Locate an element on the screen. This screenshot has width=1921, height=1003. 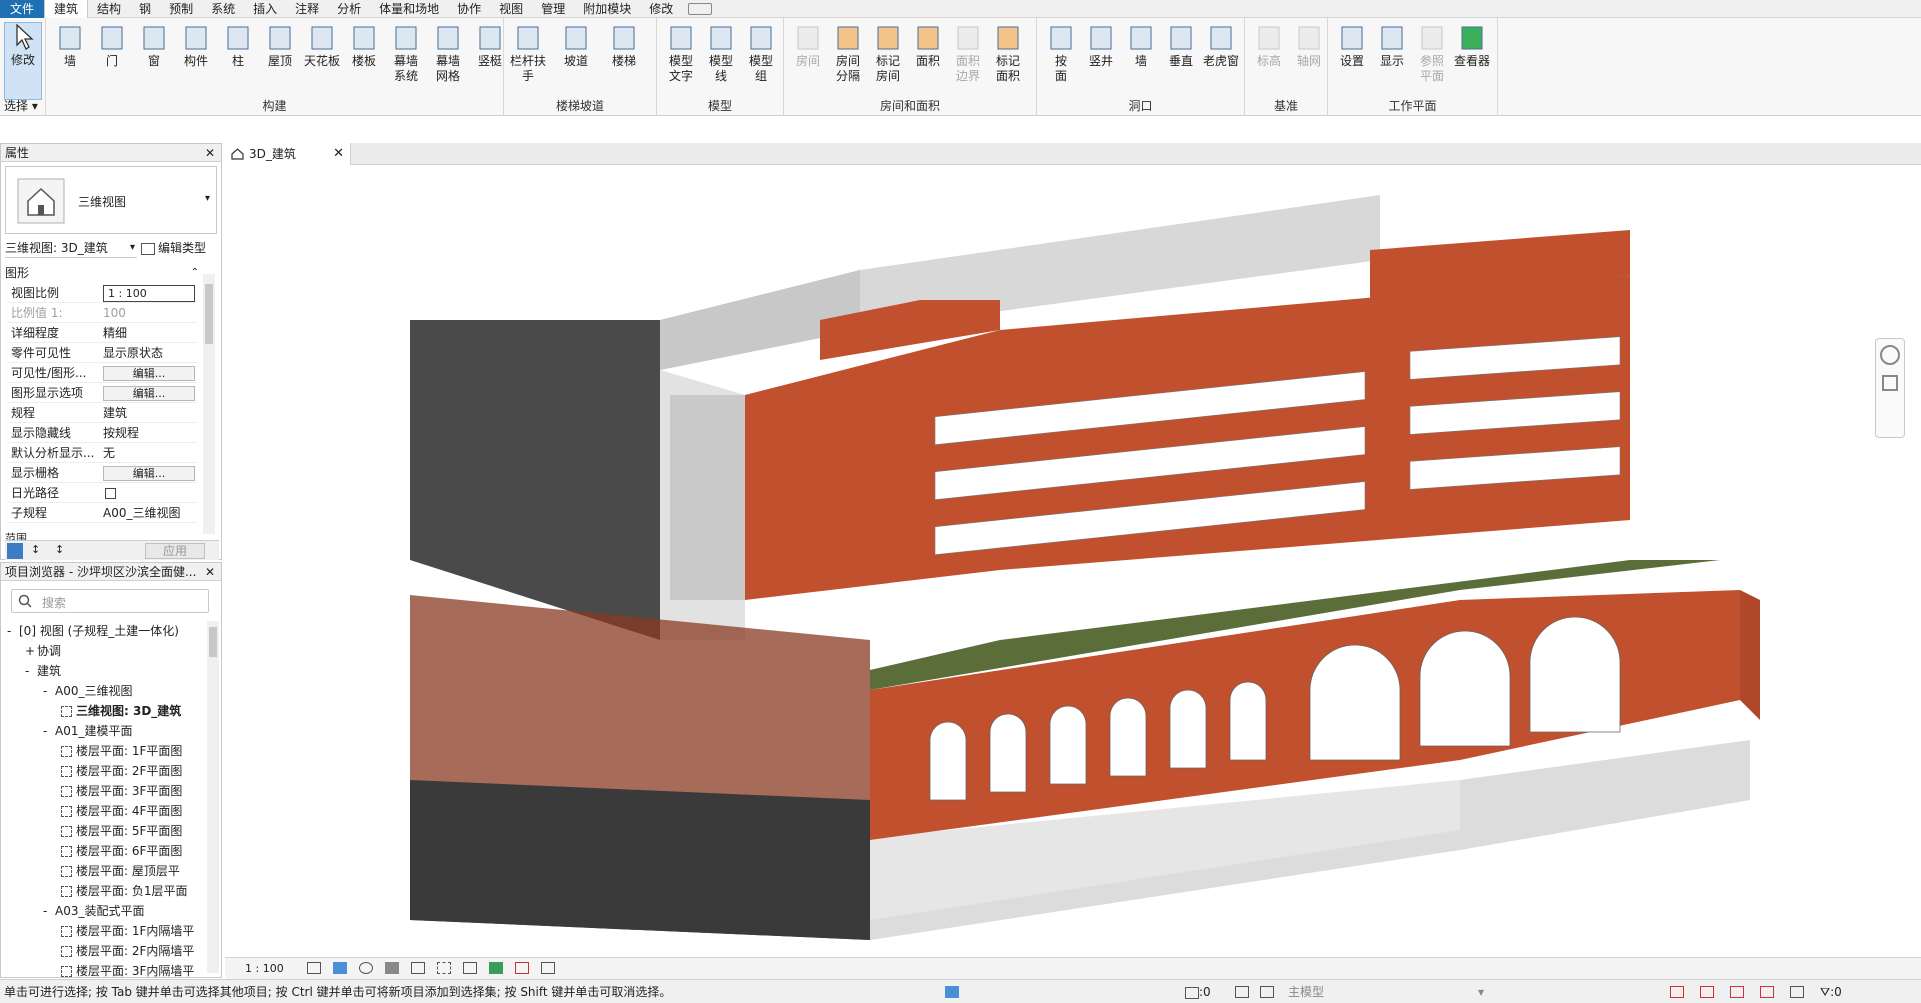
ribbon-button-room: 面积 边界 is located at coordinates (968, 54).